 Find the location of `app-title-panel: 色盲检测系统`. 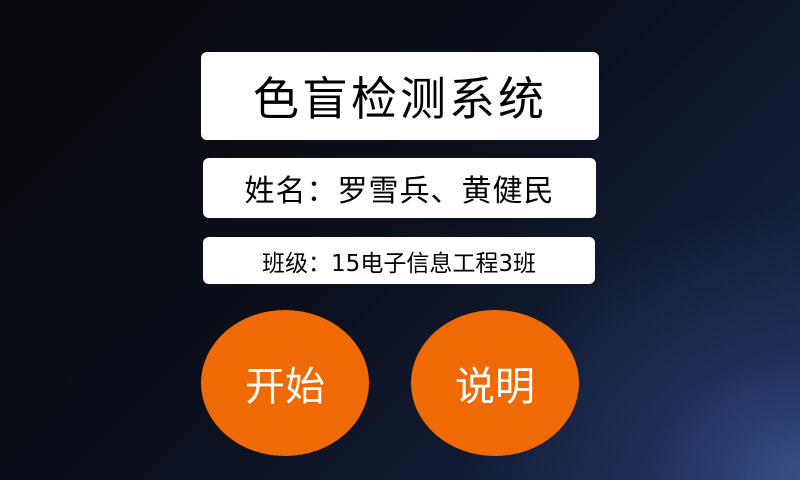

app-title-panel: 色盲检测系统 is located at coordinates (400, 96).